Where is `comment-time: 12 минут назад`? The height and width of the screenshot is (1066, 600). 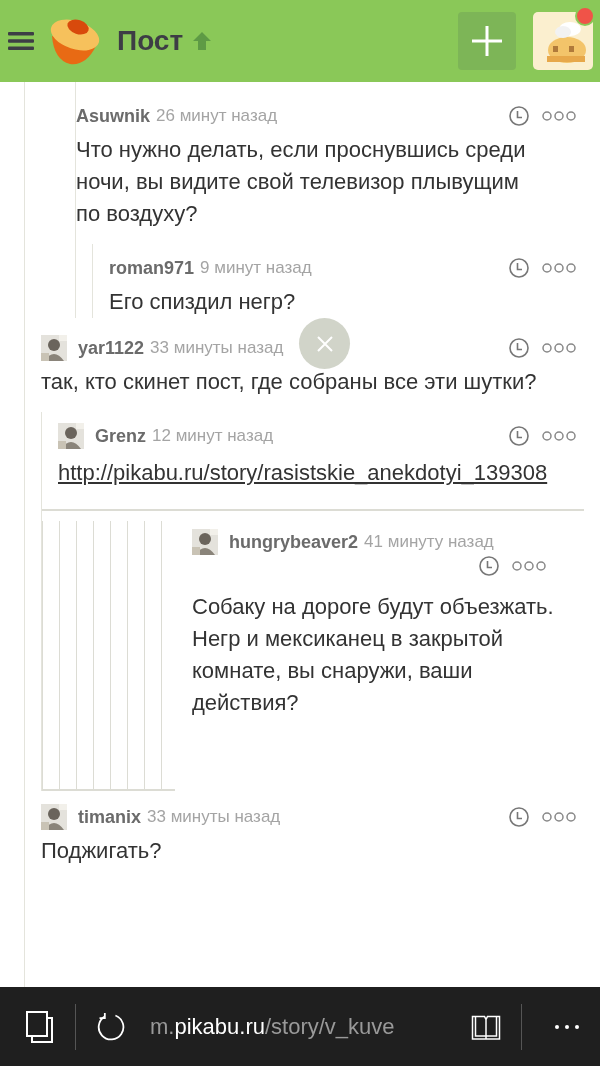
comment-time: 12 минут назад is located at coordinates (213, 436).